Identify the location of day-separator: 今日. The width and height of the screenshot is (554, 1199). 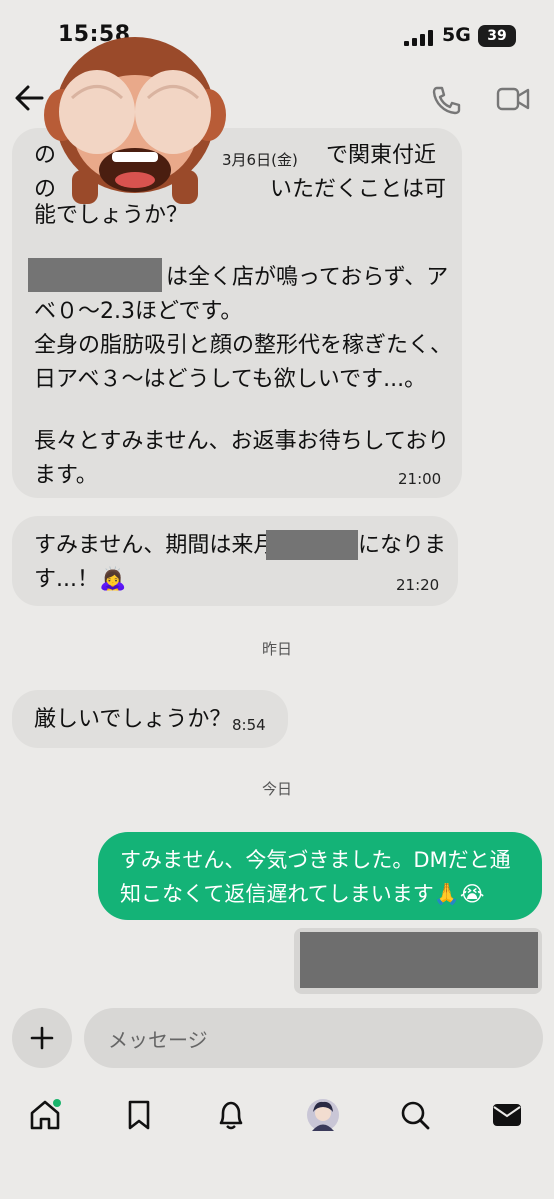
(276, 789).